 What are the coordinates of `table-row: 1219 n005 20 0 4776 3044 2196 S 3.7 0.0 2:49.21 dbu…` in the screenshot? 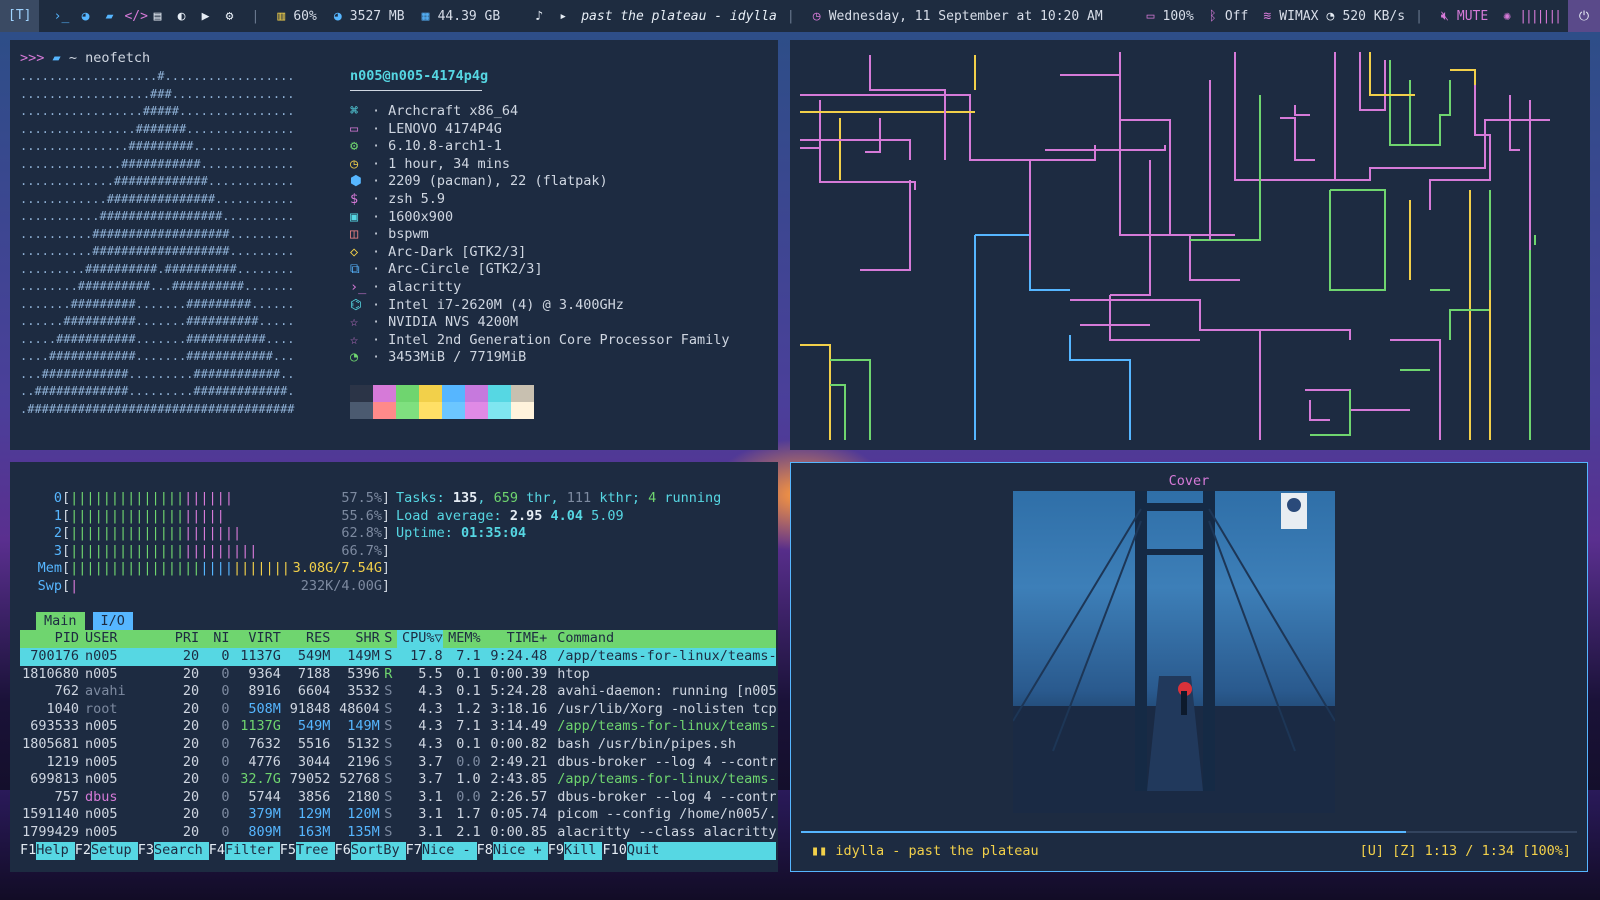 It's located at (398, 763).